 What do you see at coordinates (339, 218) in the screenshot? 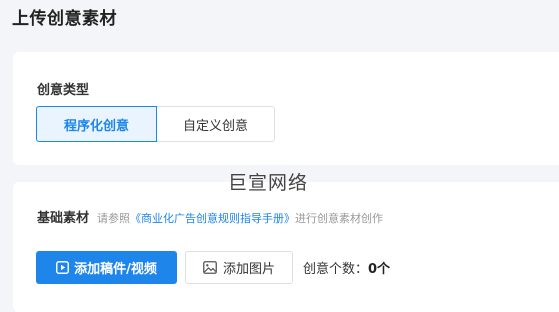
I see `hint-suffix: 进行创意素材创作` at bounding box center [339, 218].